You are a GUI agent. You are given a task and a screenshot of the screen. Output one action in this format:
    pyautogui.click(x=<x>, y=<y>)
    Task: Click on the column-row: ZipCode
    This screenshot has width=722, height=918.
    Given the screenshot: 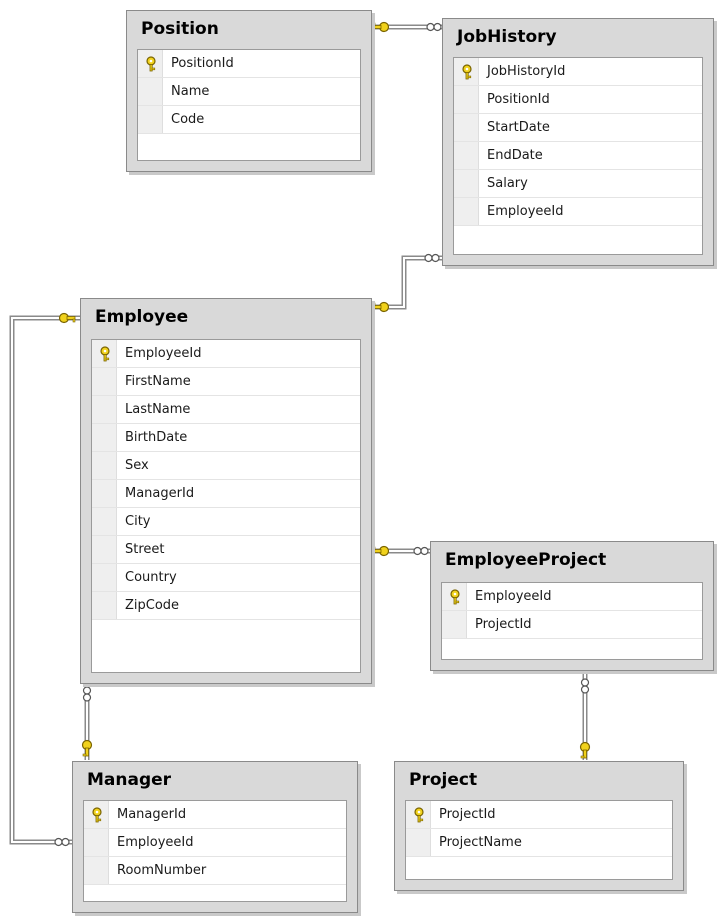 What is the action you would take?
    pyautogui.click(x=226, y=606)
    